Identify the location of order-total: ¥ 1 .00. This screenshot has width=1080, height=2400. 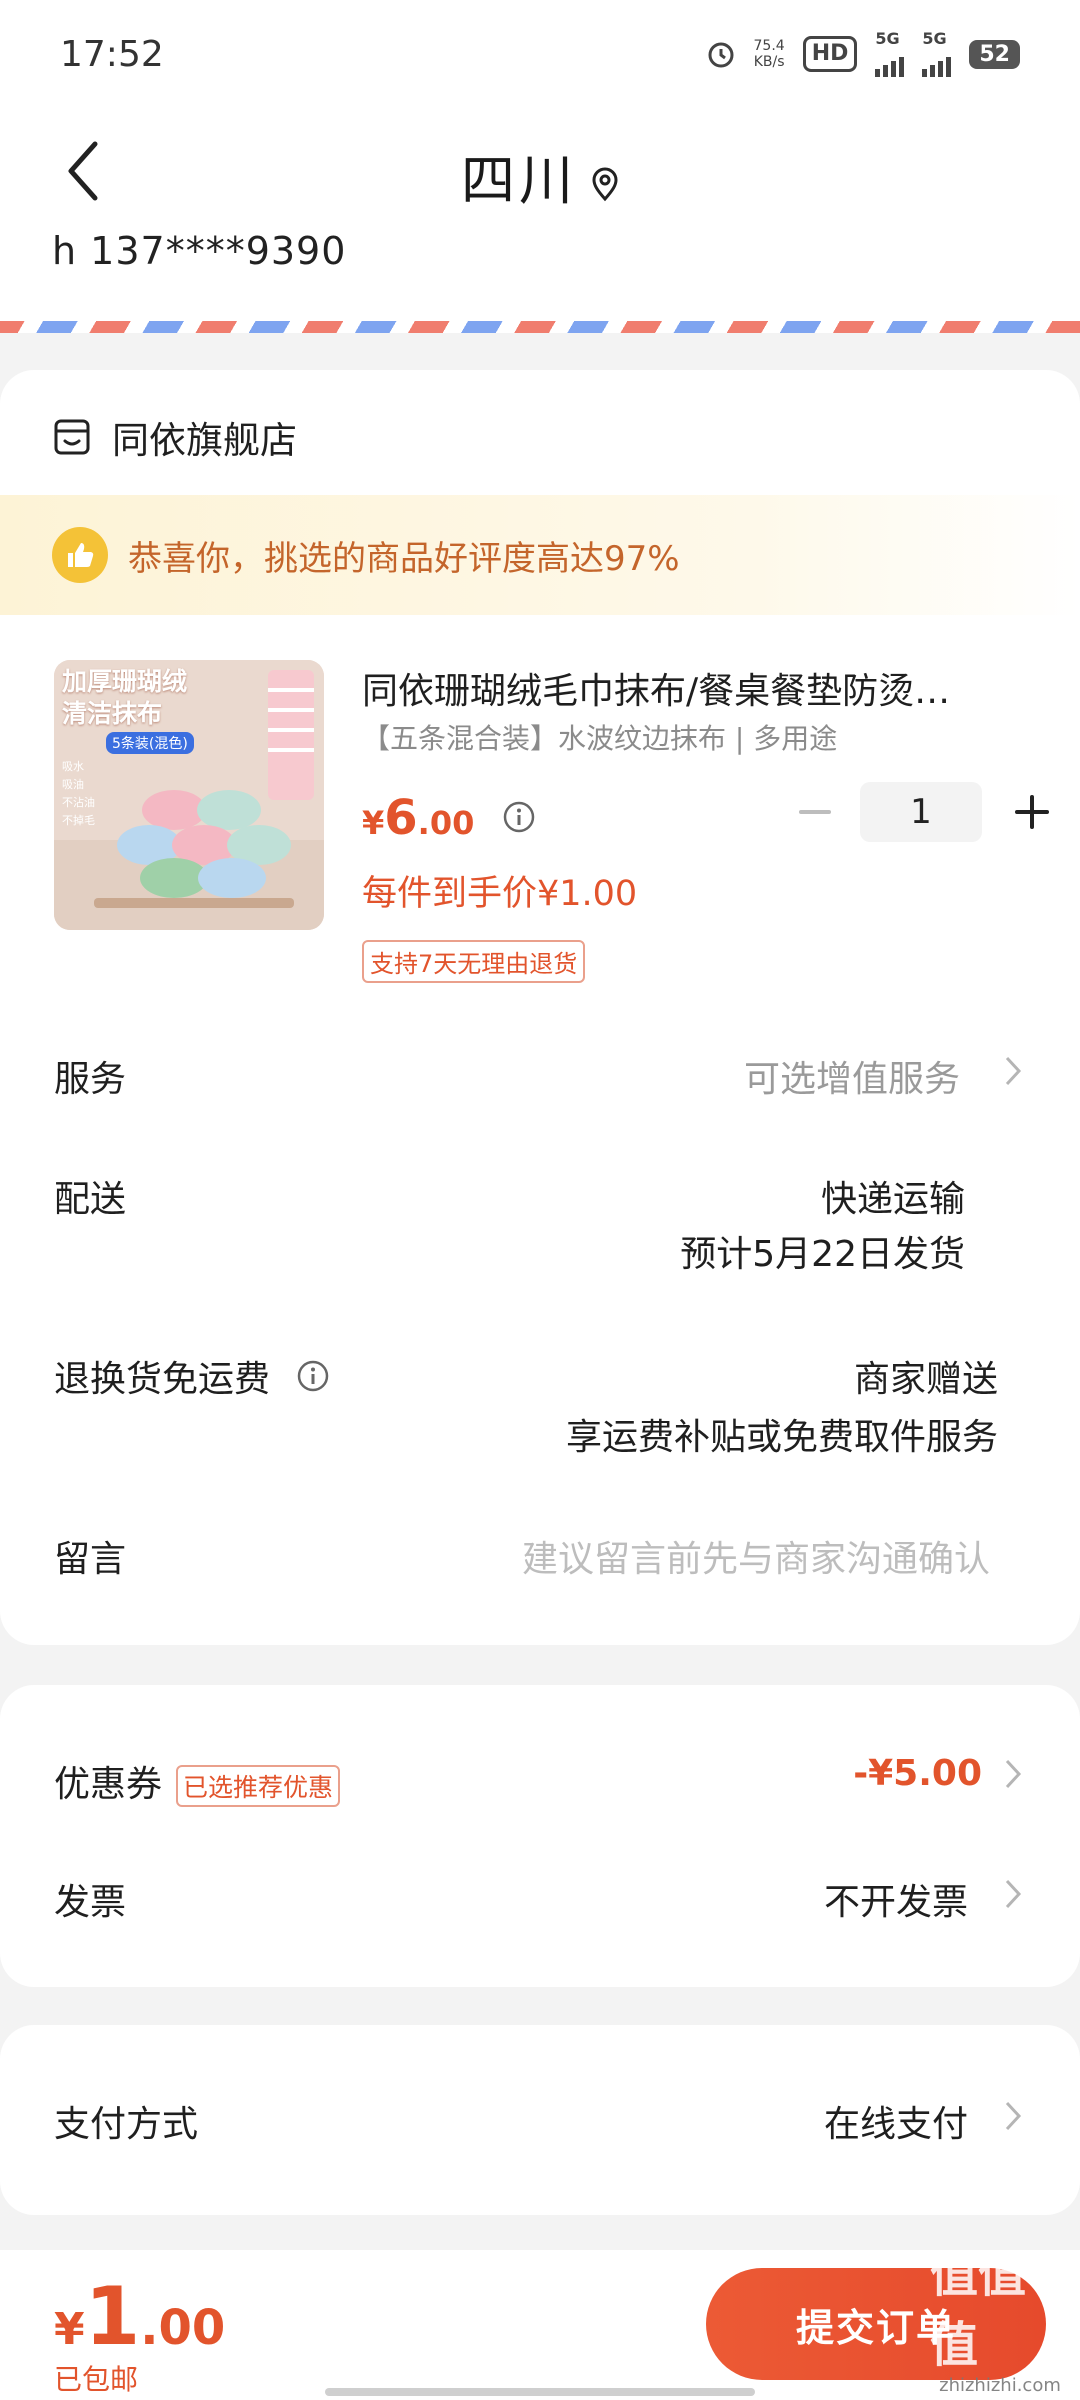
(139, 2316).